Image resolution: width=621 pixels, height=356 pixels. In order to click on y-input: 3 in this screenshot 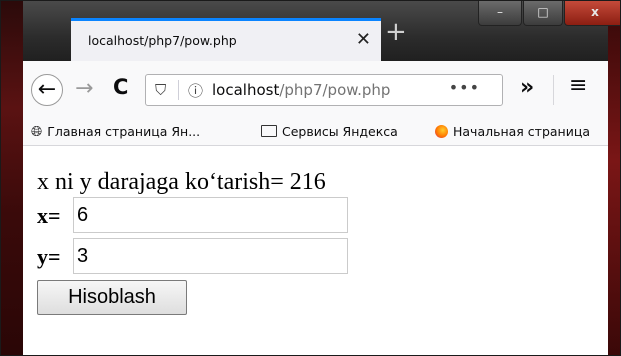, I will do `click(210, 256)`.